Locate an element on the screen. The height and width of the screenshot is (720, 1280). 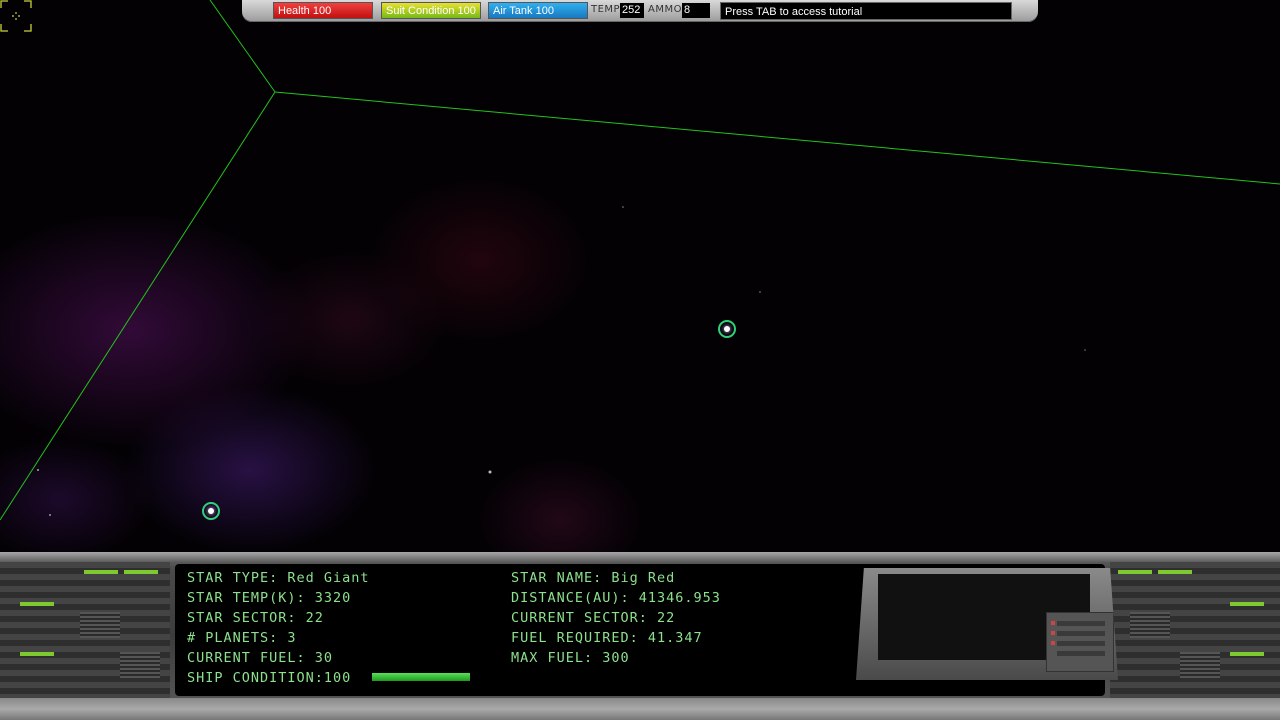
left-control-panel is located at coordinates (85, 630).